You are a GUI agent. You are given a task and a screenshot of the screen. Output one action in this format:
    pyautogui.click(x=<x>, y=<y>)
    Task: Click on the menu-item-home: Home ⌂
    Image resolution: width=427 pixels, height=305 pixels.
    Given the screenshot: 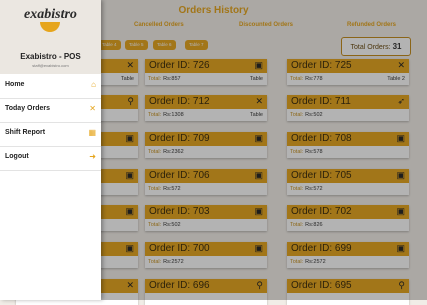 What is the action you would take?
    pyautogui.click(x=50, y=86)
    